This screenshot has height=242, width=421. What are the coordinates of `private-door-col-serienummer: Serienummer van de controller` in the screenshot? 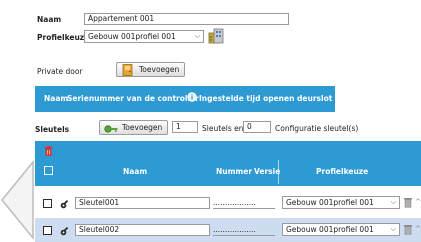 It's located at (133, 98).